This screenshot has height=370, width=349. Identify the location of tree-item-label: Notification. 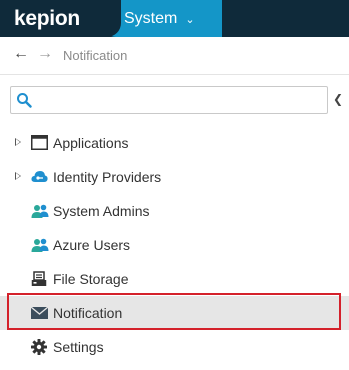
(88, 313).